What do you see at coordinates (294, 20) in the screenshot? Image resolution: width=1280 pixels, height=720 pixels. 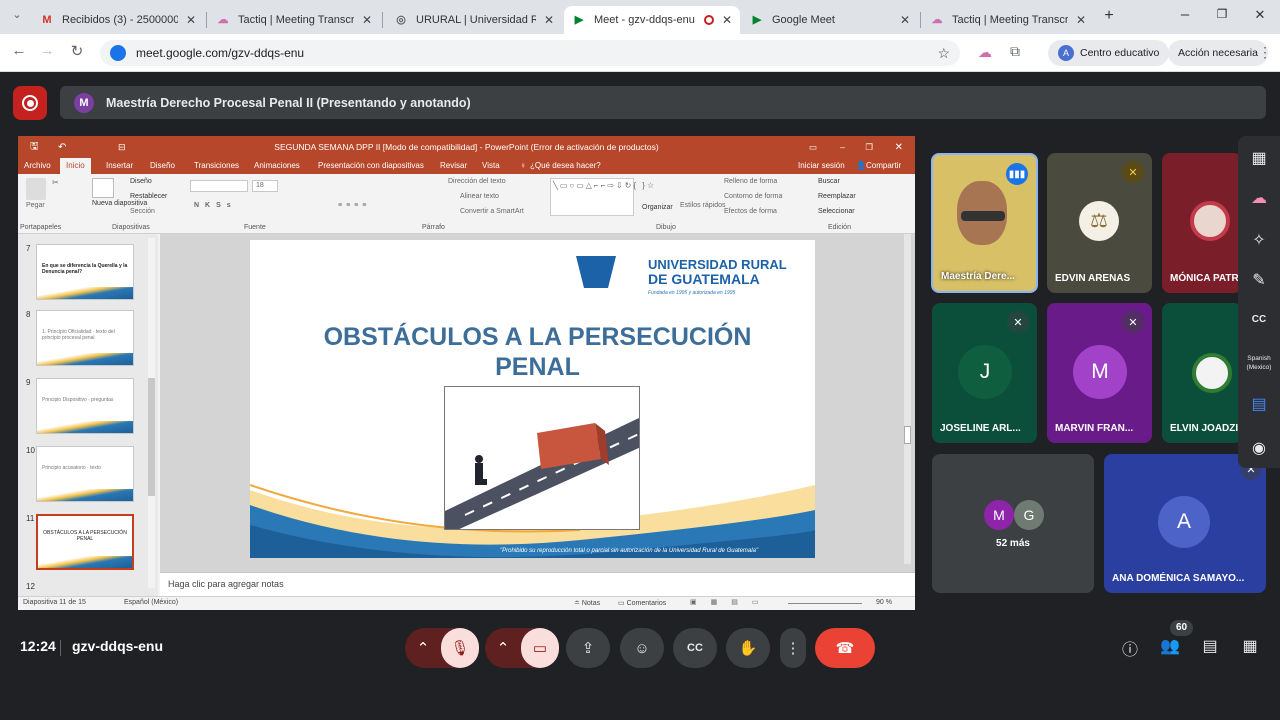 I see `tab-tactiq: ☁ Tactiq | Meeting Transcript ✕` at bounding box center [294, 20].